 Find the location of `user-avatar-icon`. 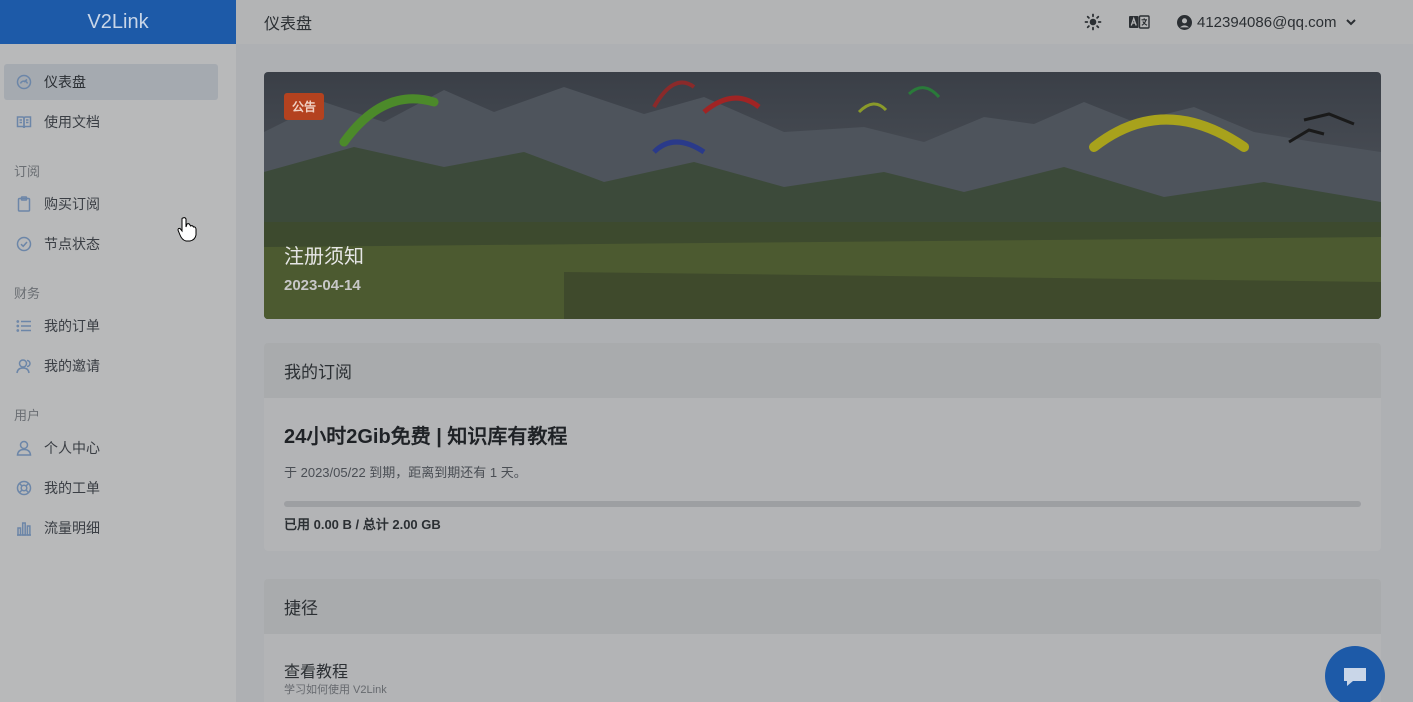

user-avatar-icon is located at coordinates (1187, 22).